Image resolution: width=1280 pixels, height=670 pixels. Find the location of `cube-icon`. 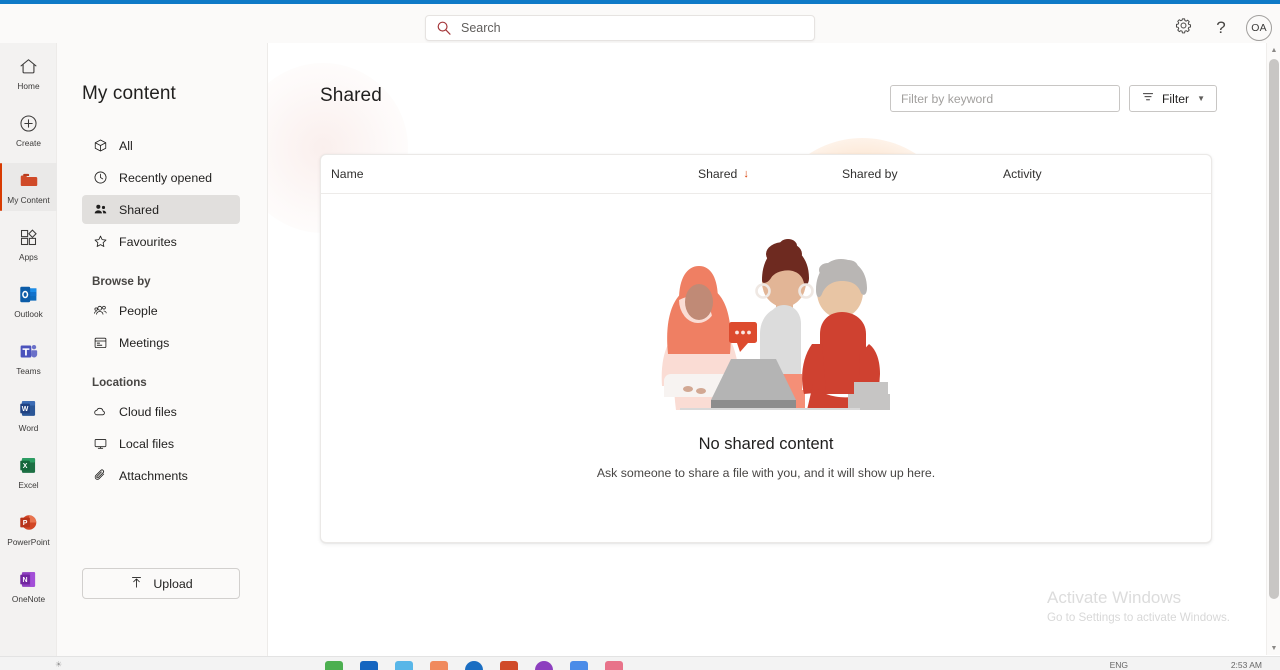

cube-icon is located at coordinates (100, 146).